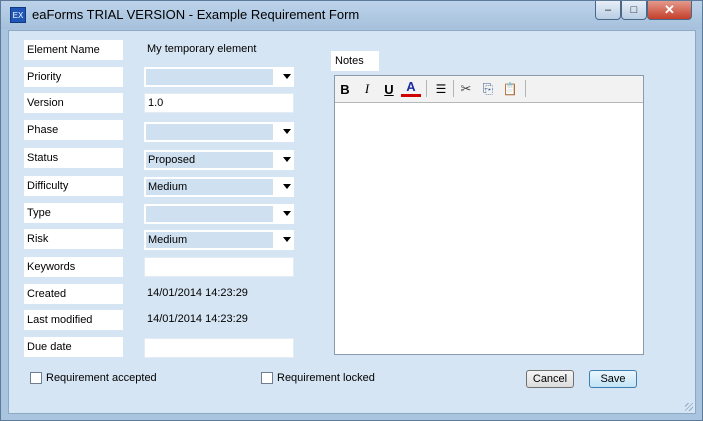 Image resolution: width=703 pixels, height=421 pixels. I want to click on difficulty-dropdown: Medium, so click(219, 187).